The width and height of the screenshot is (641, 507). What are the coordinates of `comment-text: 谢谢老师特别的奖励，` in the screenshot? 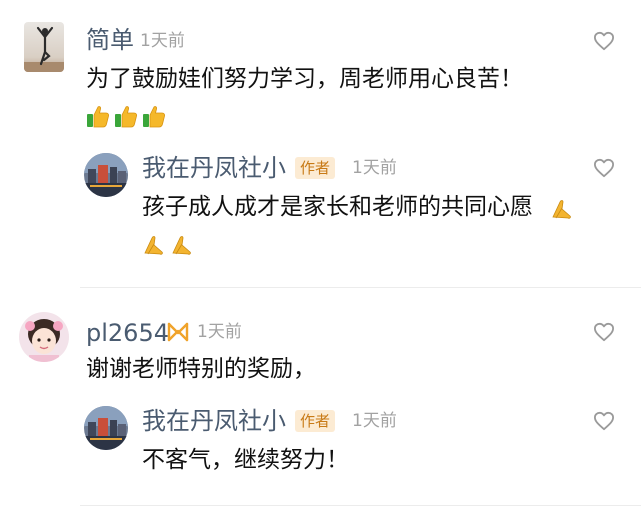 It's located at (201, 369).